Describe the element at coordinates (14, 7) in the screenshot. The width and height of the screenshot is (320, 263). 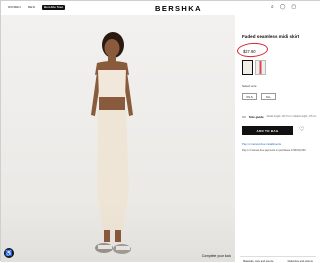
I see `nav-women: WOMEN` at that location.